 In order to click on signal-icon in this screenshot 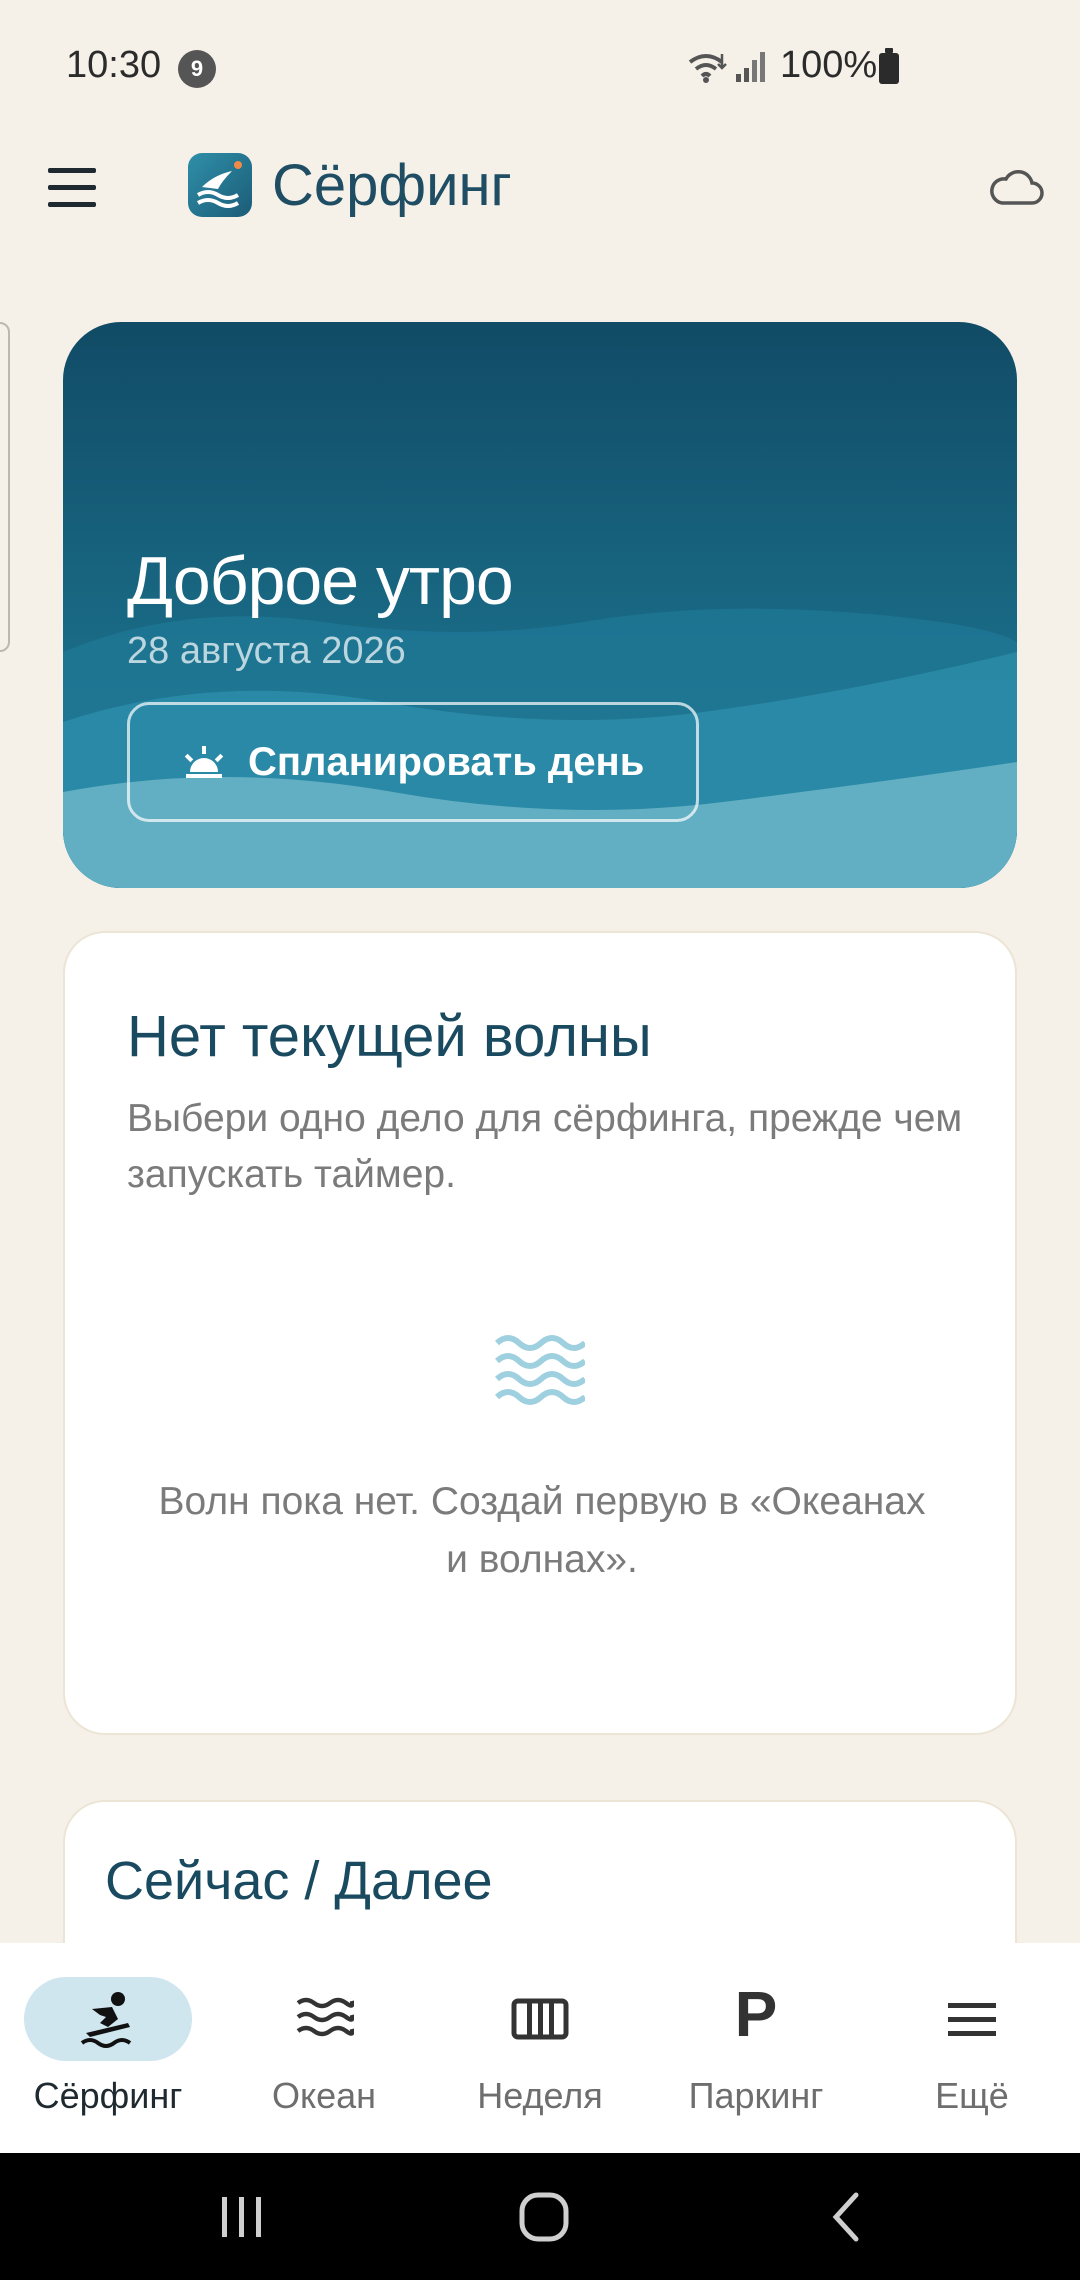, I will do `click(750, 67)`.